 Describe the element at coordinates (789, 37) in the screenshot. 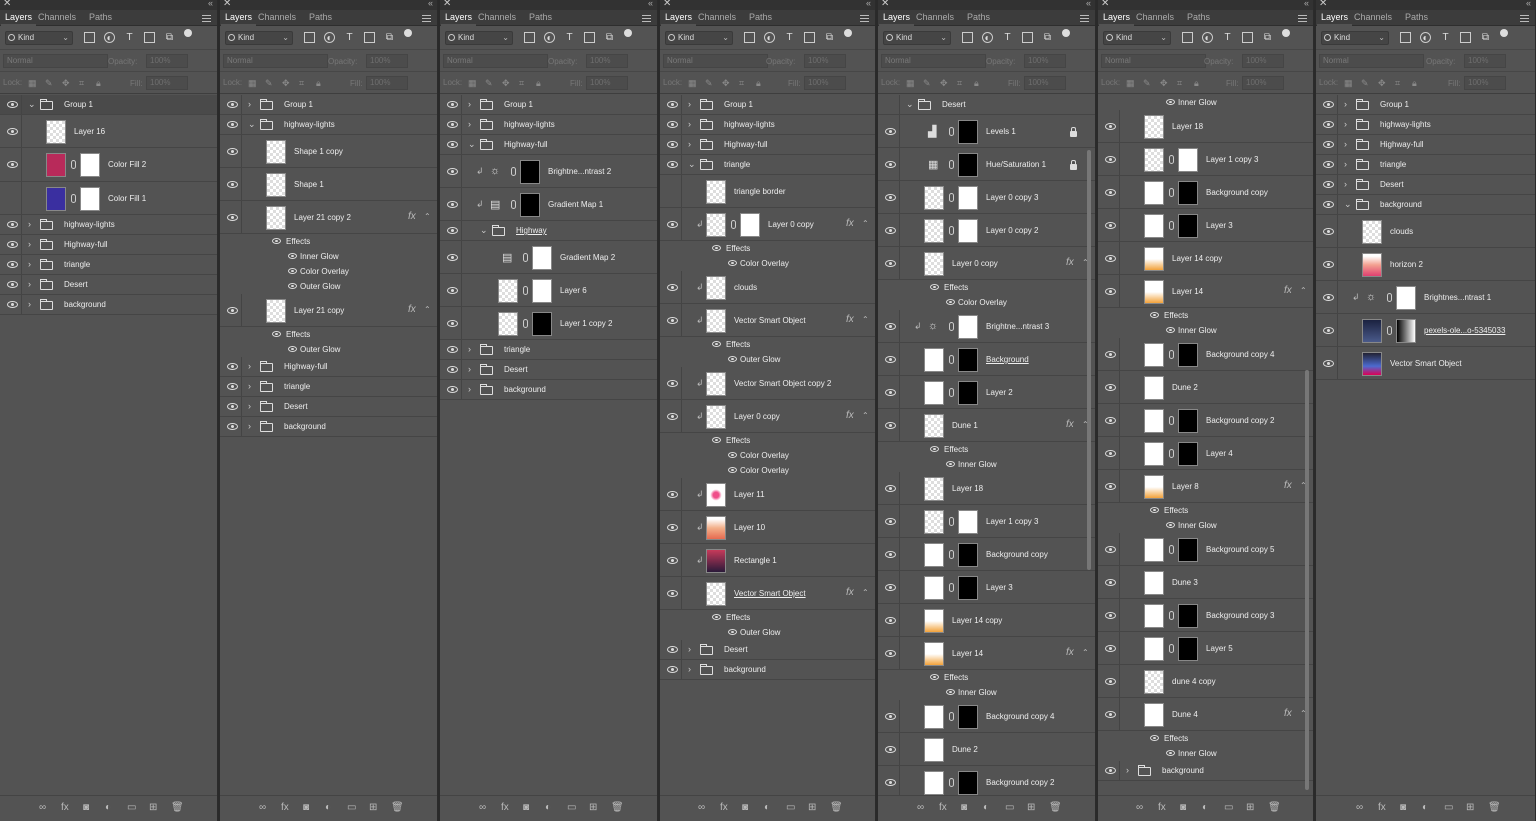

I see `type-filter-icon: T` at that location.